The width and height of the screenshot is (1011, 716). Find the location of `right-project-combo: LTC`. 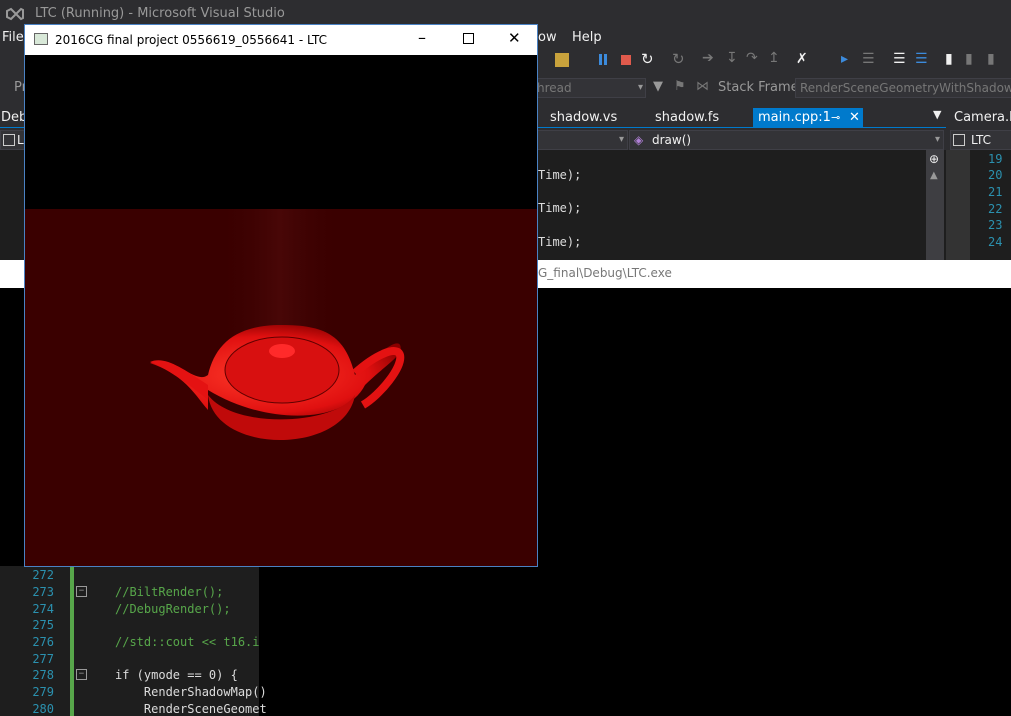

right-project-combo: LTC is located at coordinates (980, 140).